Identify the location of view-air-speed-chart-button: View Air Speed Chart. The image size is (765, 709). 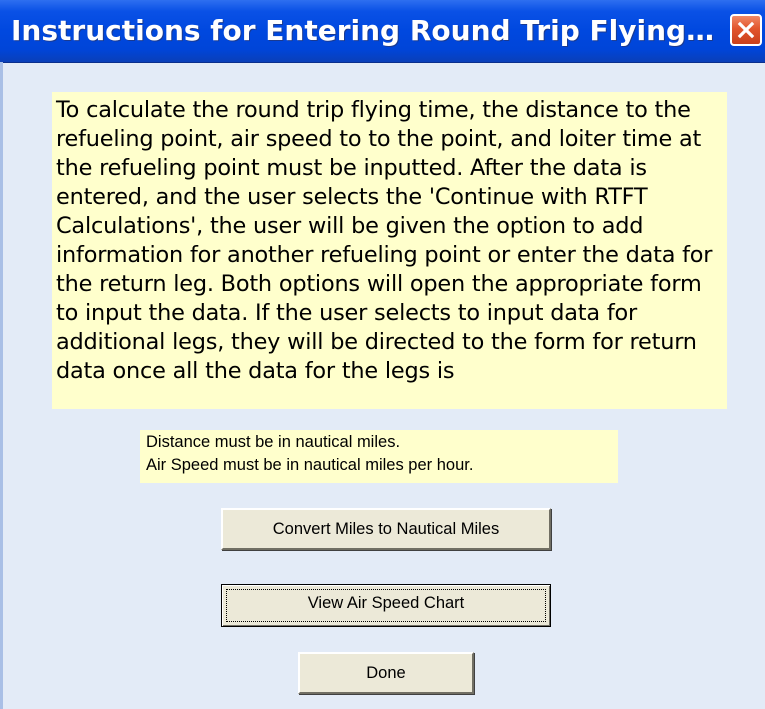
(386, 605).